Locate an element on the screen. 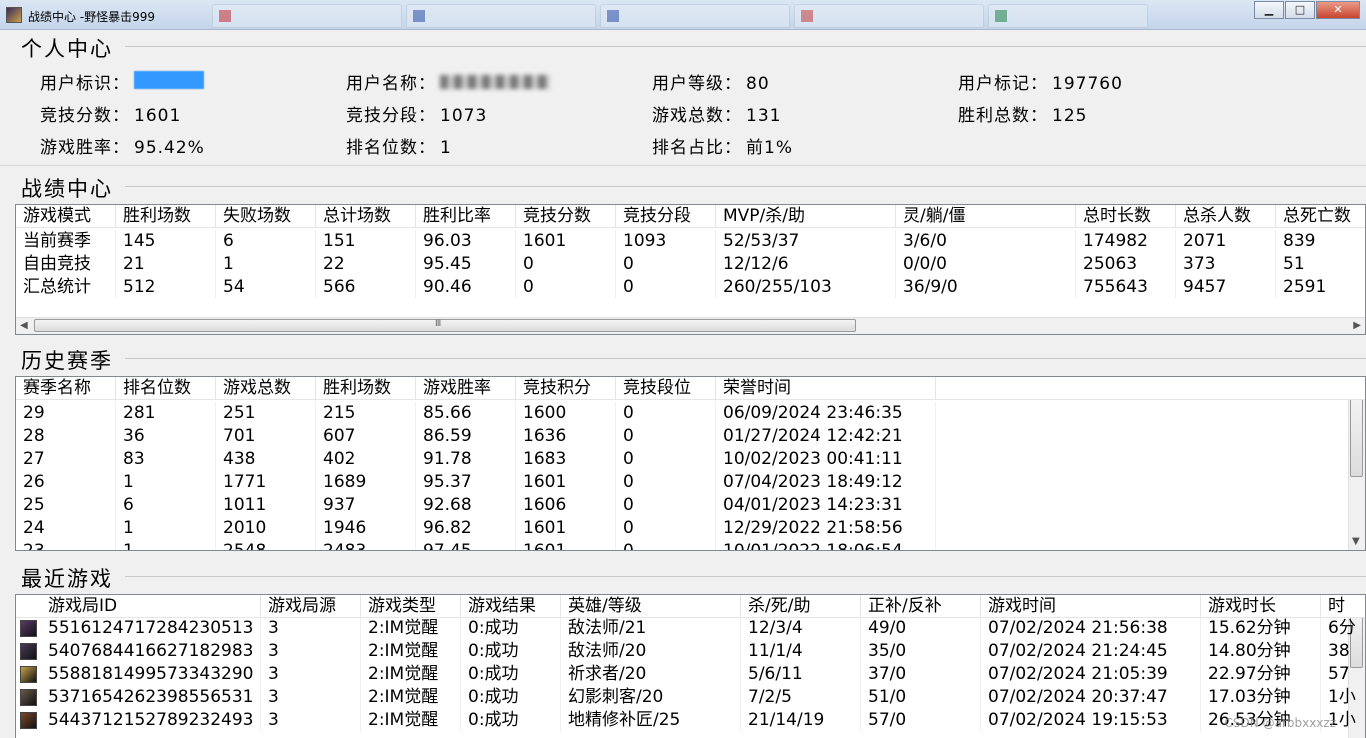  field-value: 95.42% is located at coordinates (169, 148).